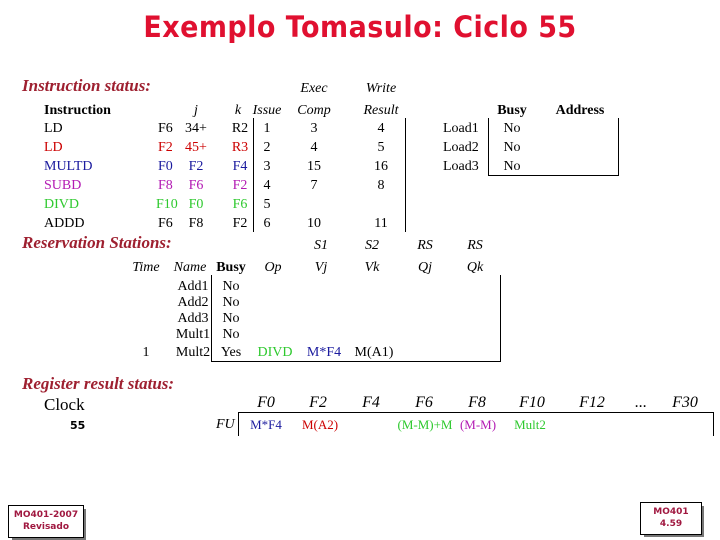 This screenshot has width=720, height=540. I want to click on instruction-exec-comp: 15, so click(314, 166).